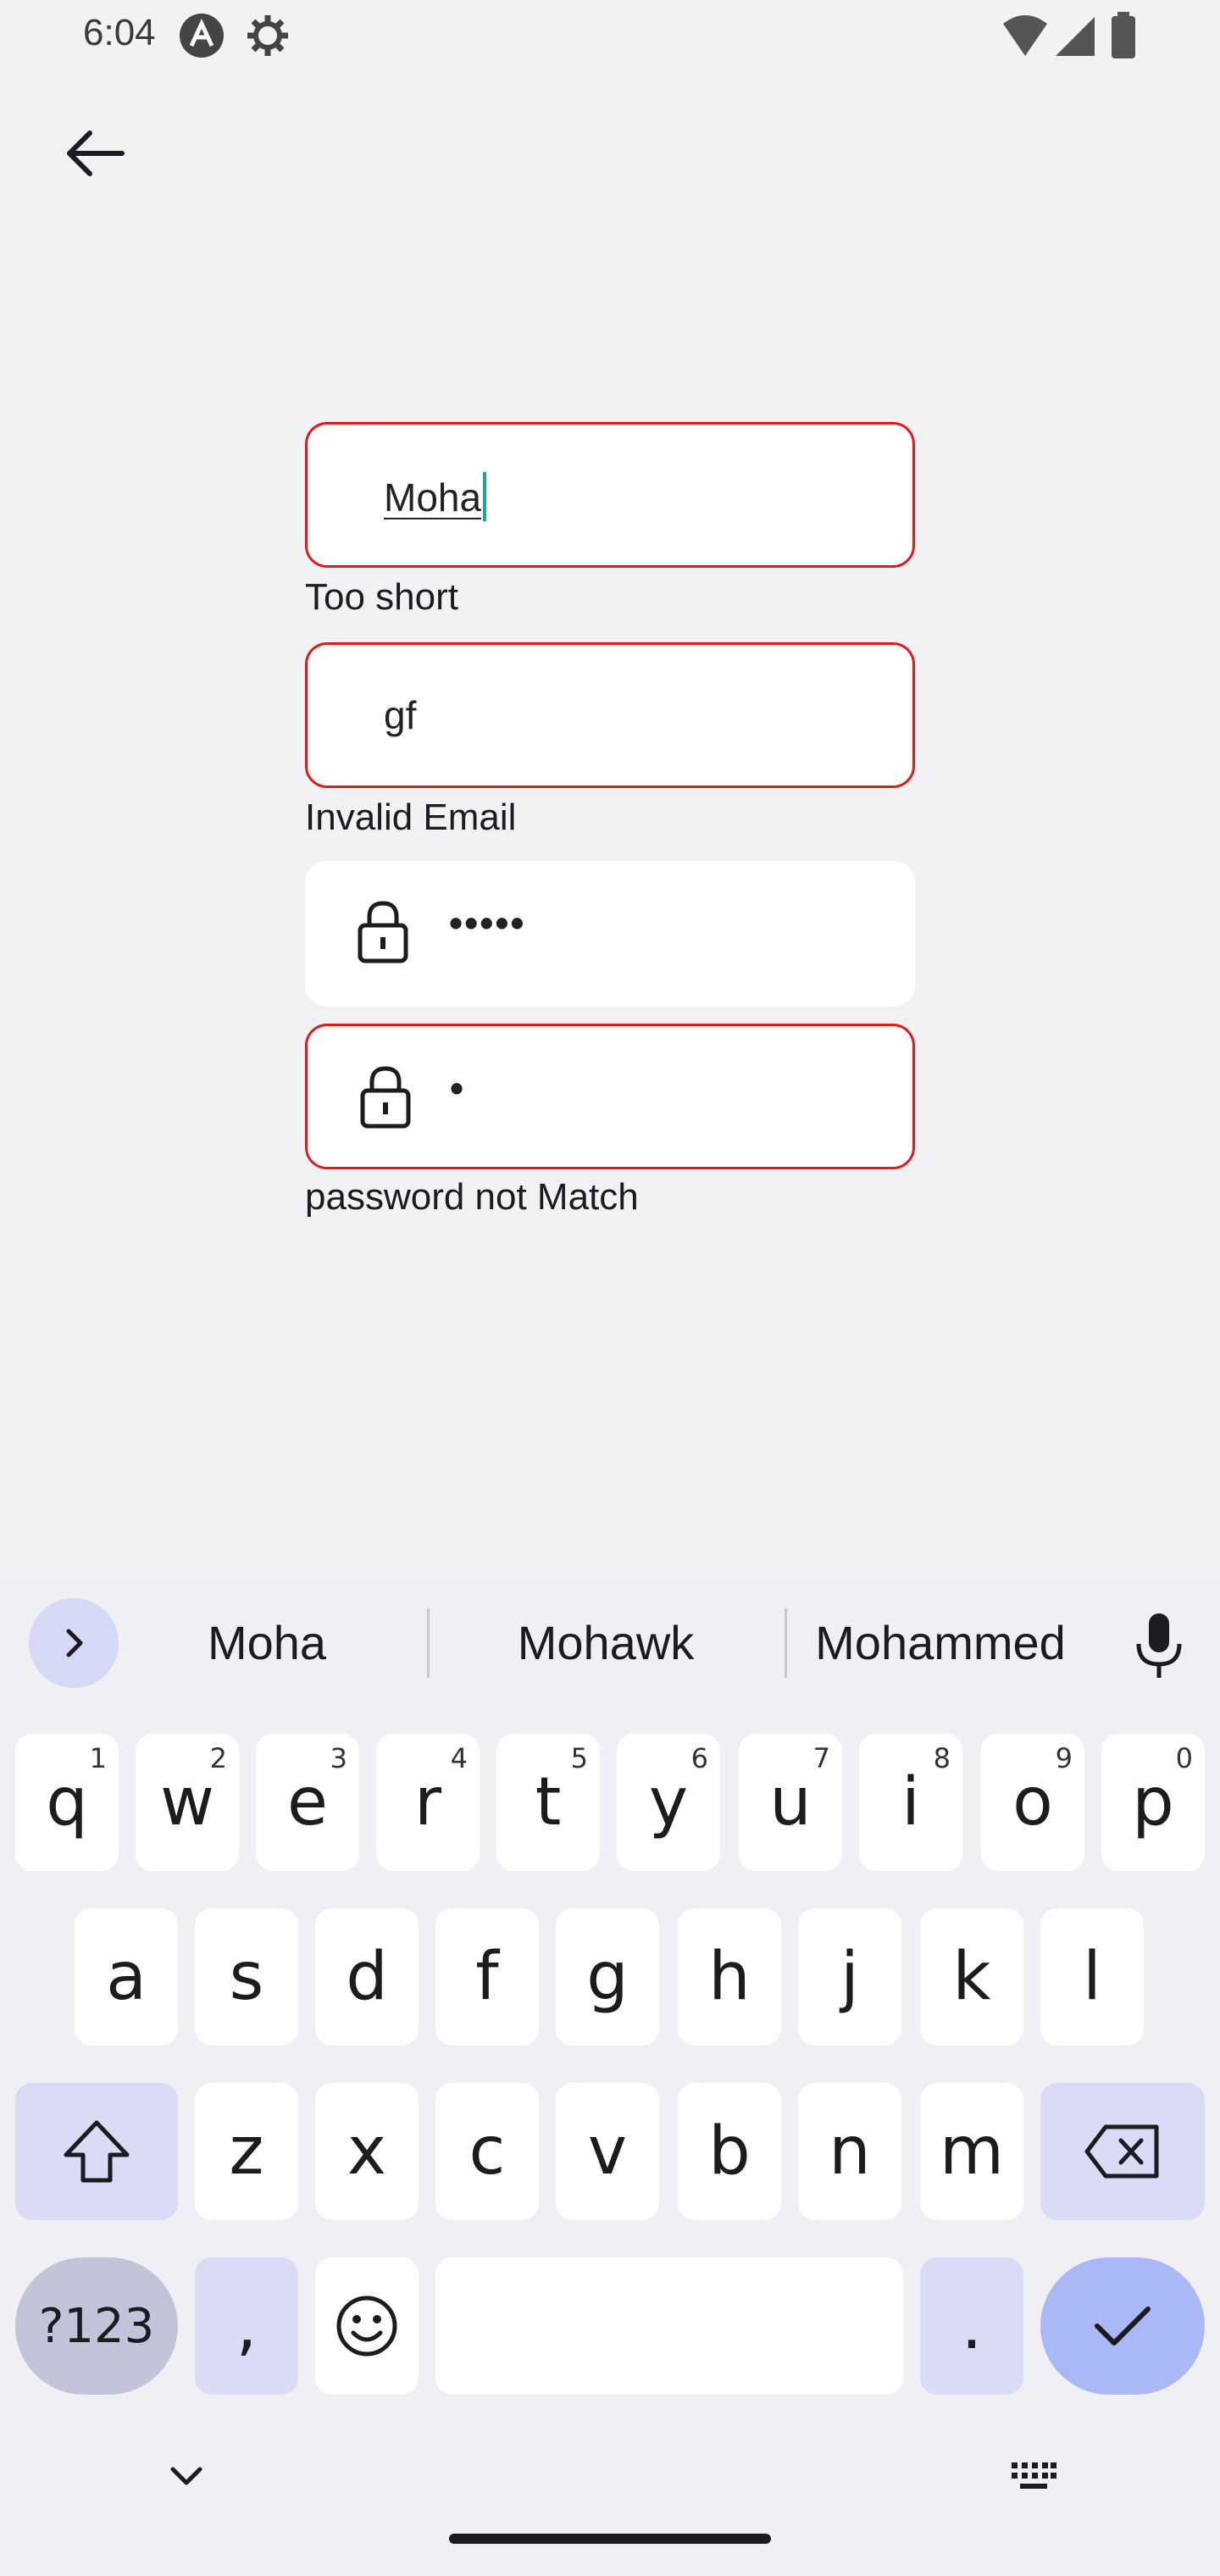 This screenshot has width=1220, height=2576. I want to click on key-b: b, so click(729, 2151).